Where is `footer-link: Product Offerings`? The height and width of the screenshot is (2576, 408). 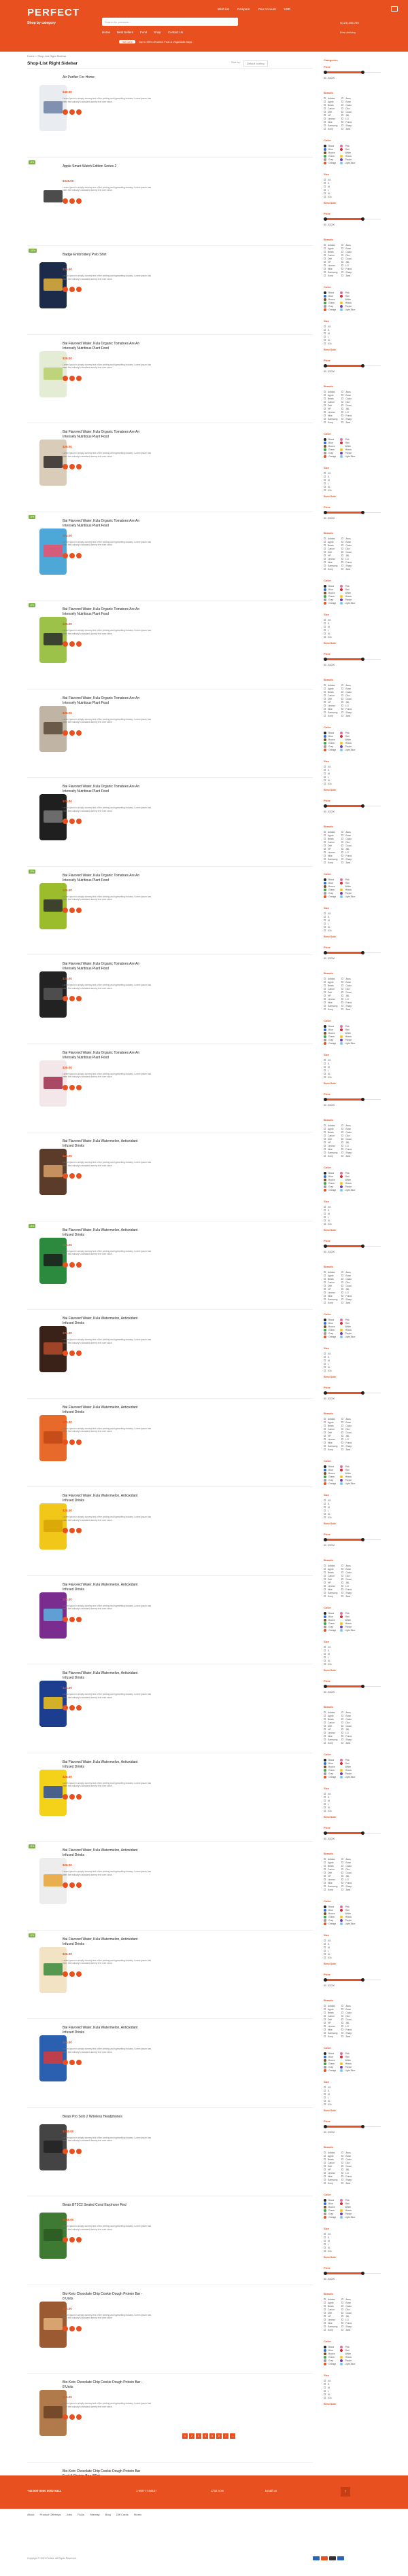
footer-link: Product Offerings is located at coordinates (50, 2514).